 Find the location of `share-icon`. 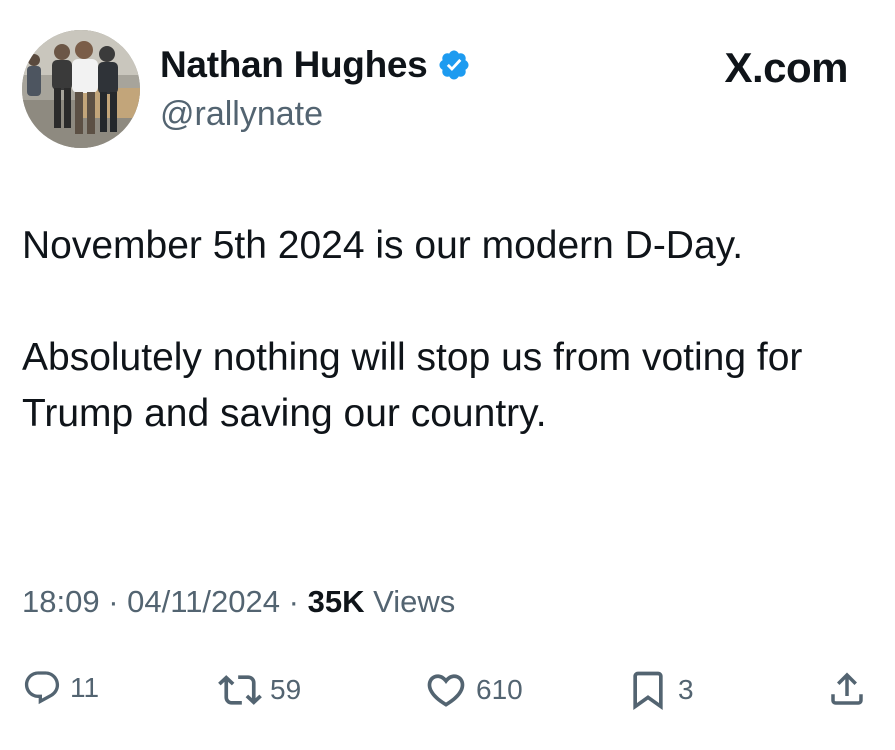

share-icon is located at coordinates (847, 688).